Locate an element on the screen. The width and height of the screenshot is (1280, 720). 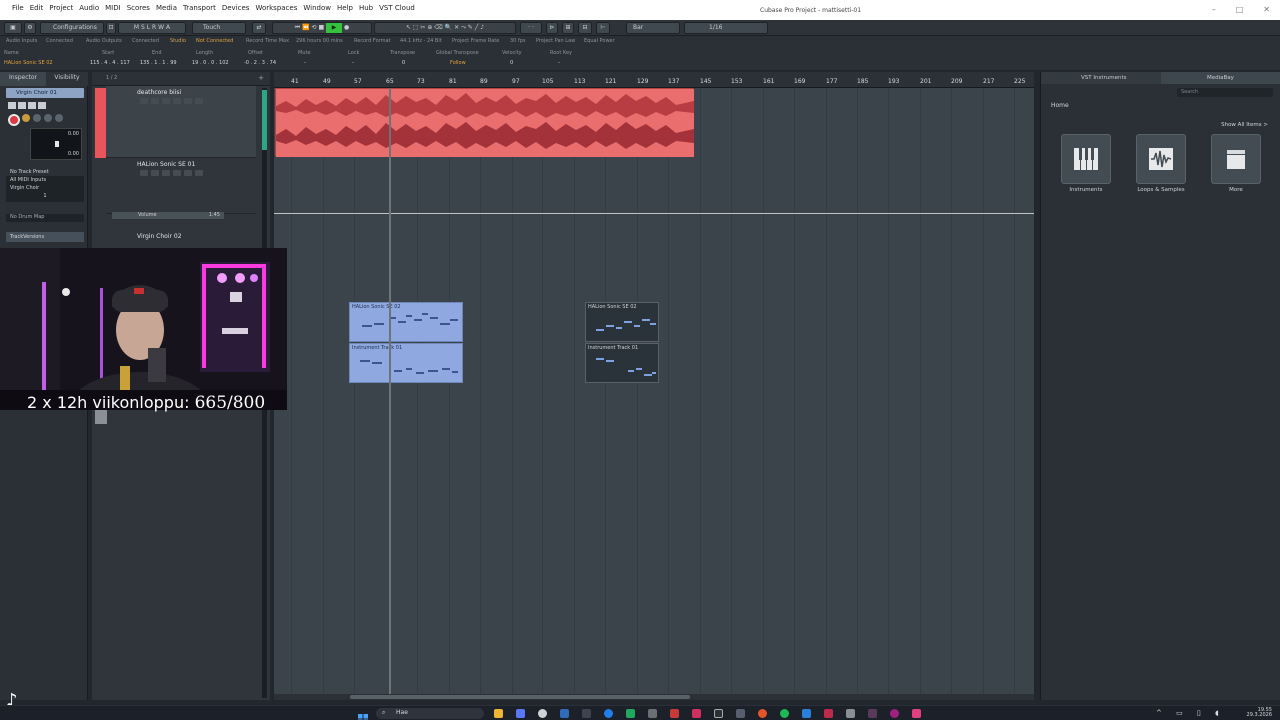
automation-value: 1.45 is located at coordinates (214, 215).